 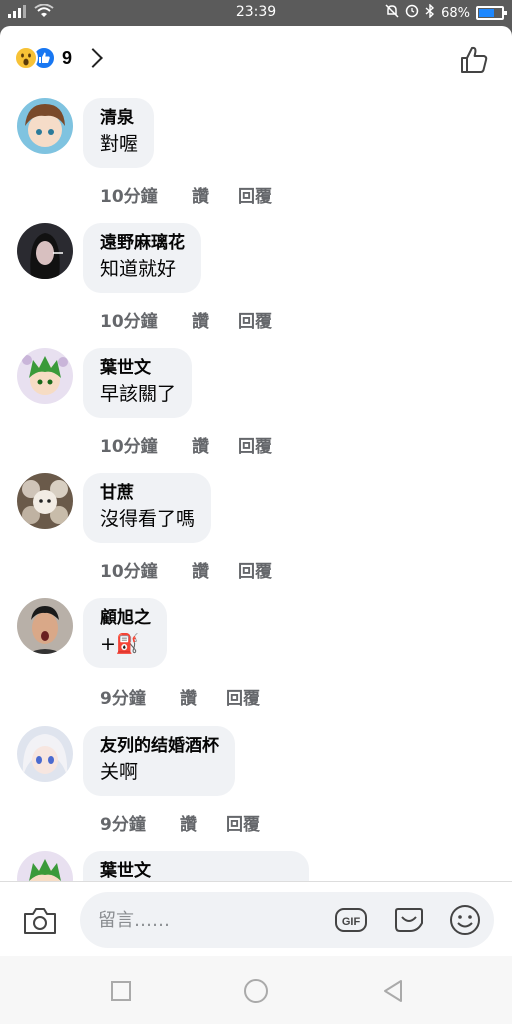 I want to click on battery-fill, so click(x=486, y=13).